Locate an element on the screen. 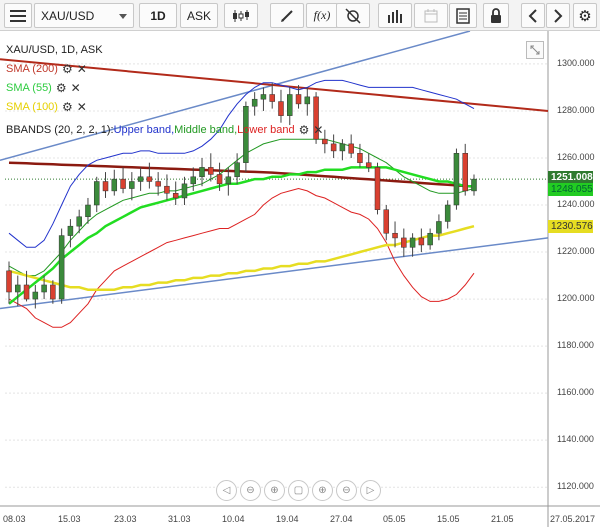  magnet-button is located at coordinates (353, 15).